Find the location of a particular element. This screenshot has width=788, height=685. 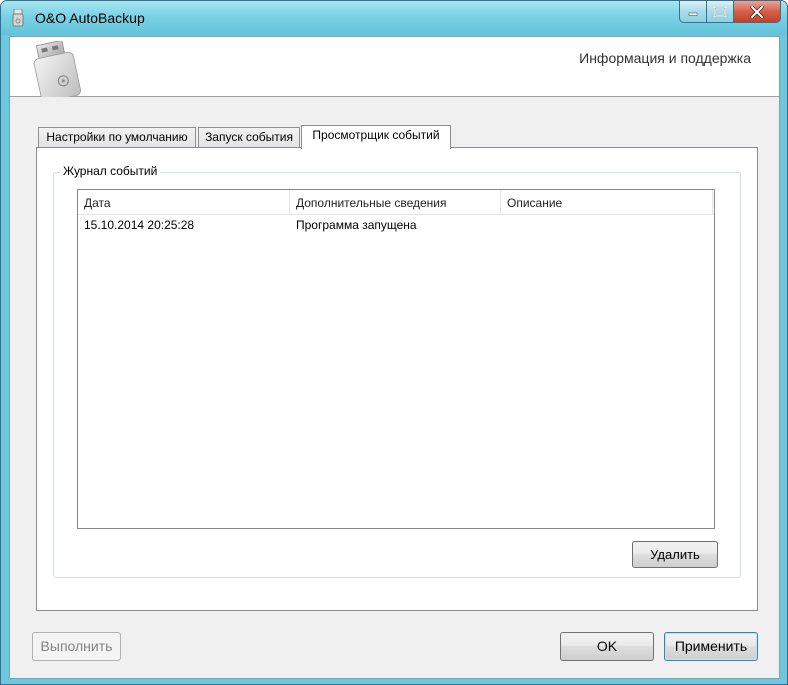

tab-default-settings: Настройки по умолчанию is located at coordinates (117, 137).